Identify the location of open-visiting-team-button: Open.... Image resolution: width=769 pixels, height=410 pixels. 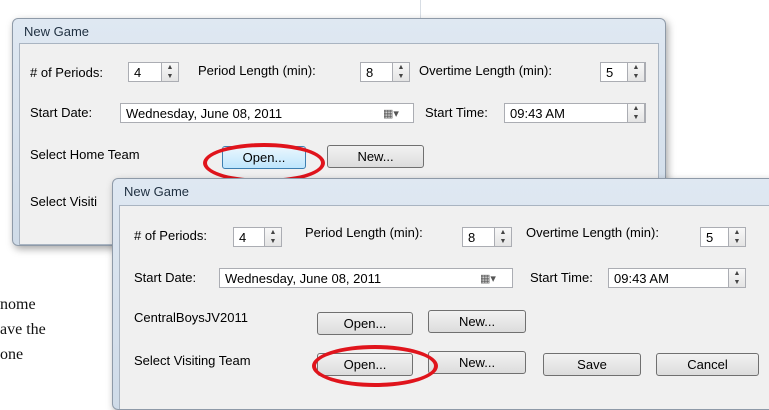
(365, 364).